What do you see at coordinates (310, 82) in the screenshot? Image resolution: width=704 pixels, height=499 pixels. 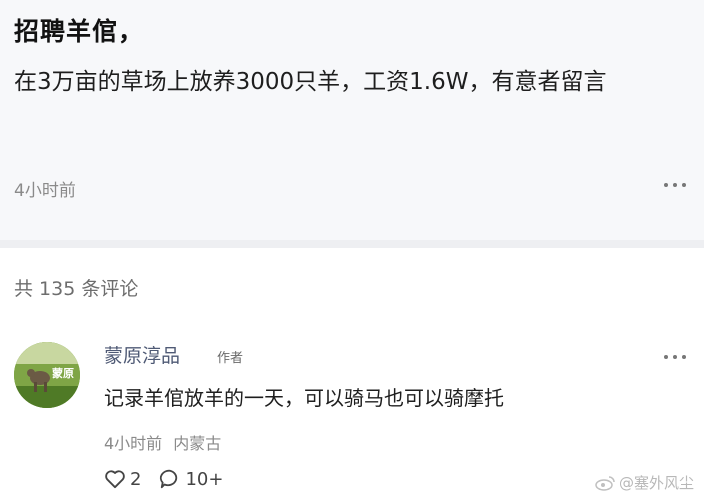 I see `post-body: 在3万亩的草场上放养3000只羊，工资1.6W，有意者留言` at bounding box center [310, 82].